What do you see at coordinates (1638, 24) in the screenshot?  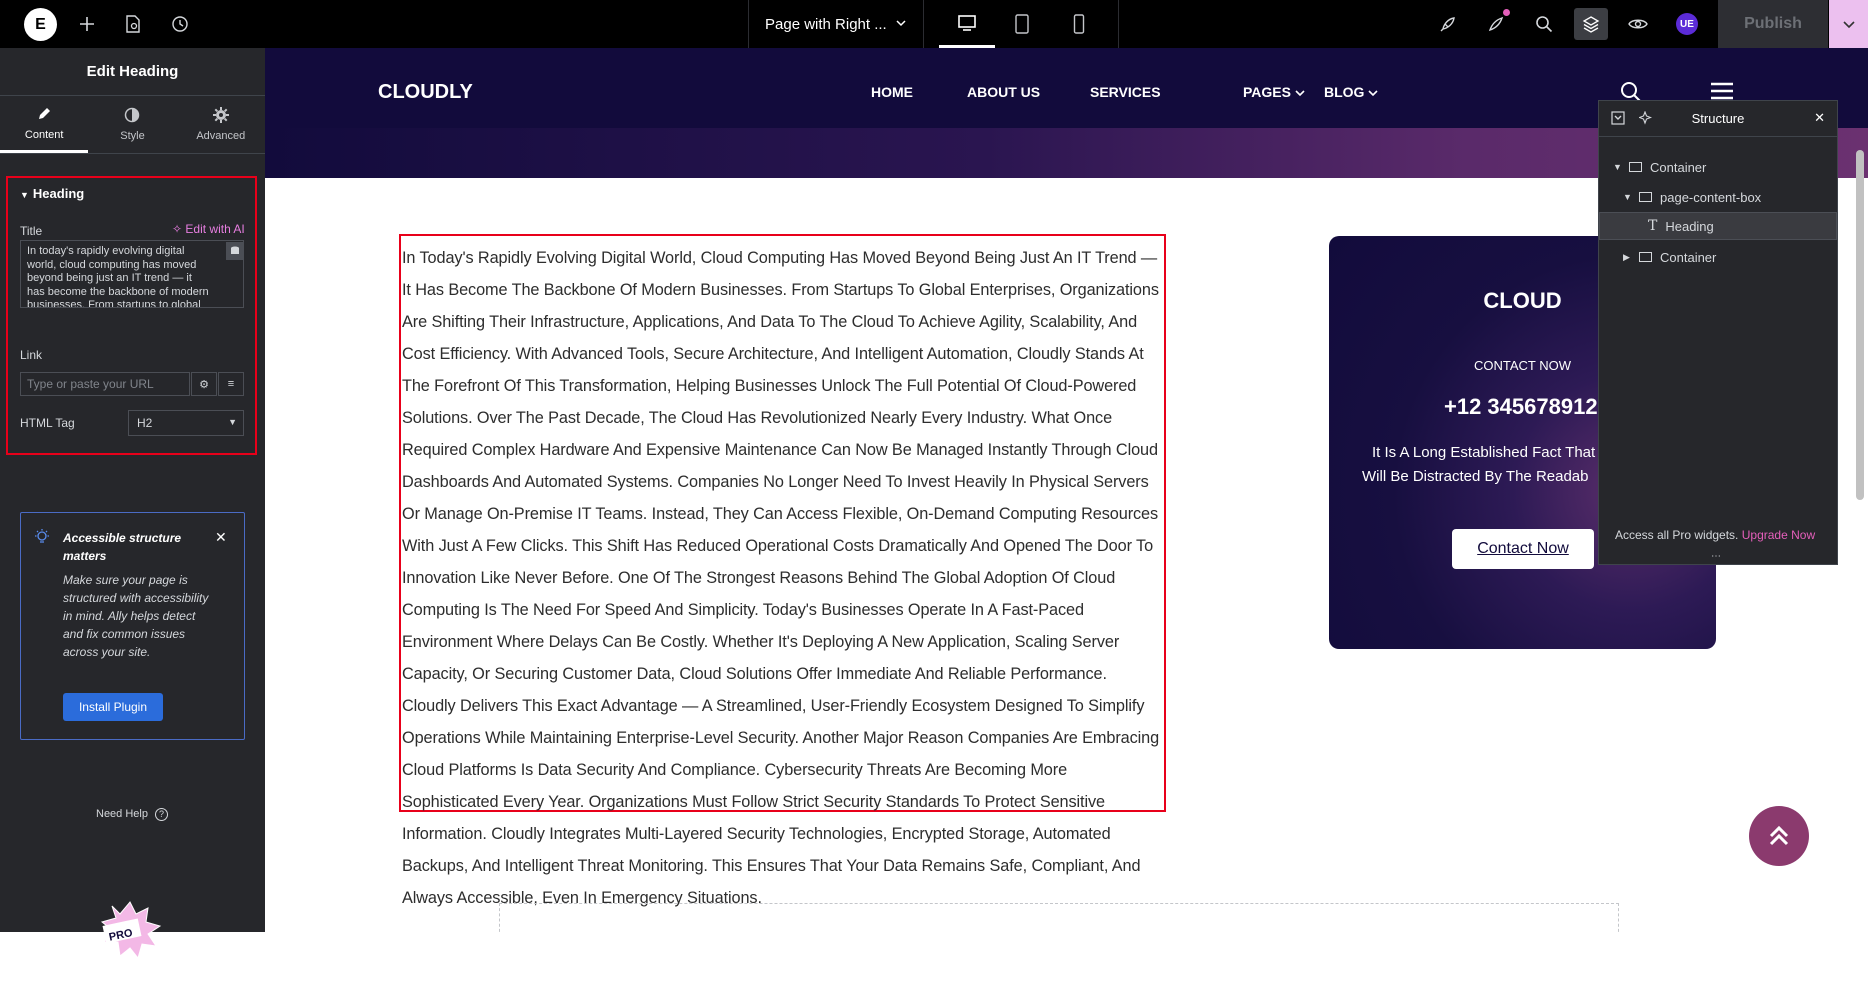 I see `preview-eye-icon` at bounding box center [1638, 24].